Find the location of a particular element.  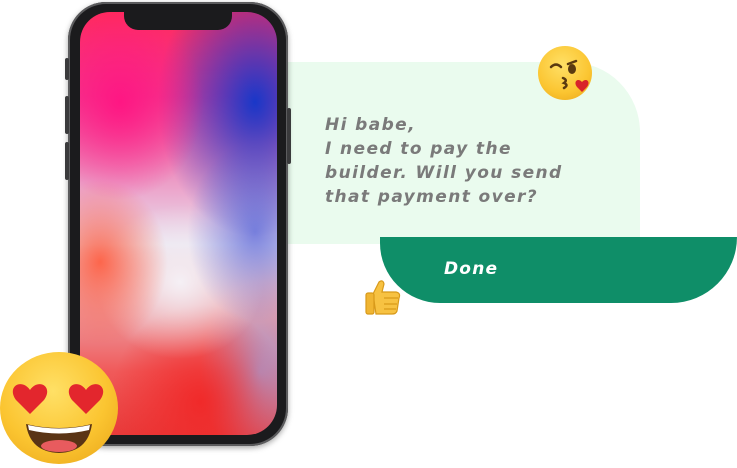

outgoing-message-text: Done is located at coordinates (471, 269).